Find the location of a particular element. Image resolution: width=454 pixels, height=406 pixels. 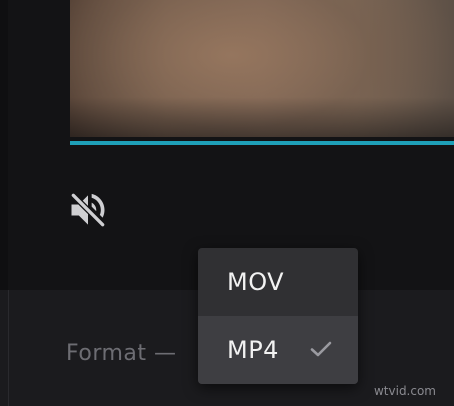

watermark: wtvid.com is located at coordinates (404, 391).